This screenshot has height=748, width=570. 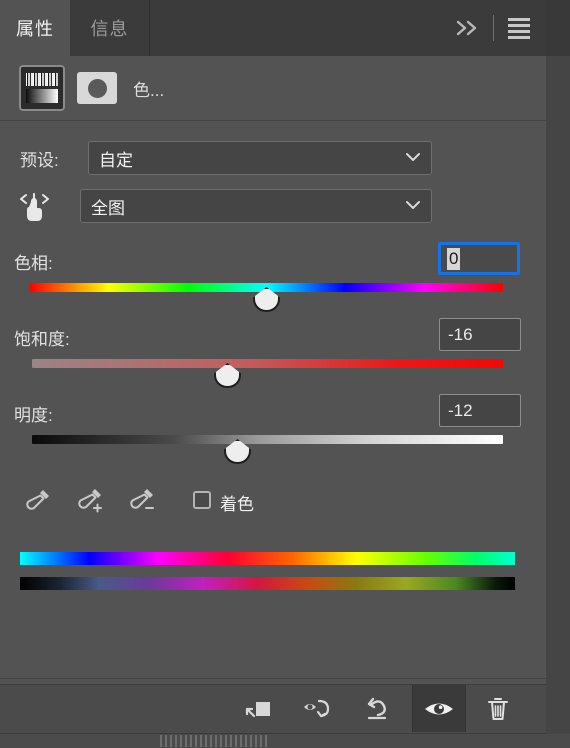 What do you see at coordinates (33, 263) in the screenshot?
I see `hue-label: 色相:` at bounding box center [33, 263].